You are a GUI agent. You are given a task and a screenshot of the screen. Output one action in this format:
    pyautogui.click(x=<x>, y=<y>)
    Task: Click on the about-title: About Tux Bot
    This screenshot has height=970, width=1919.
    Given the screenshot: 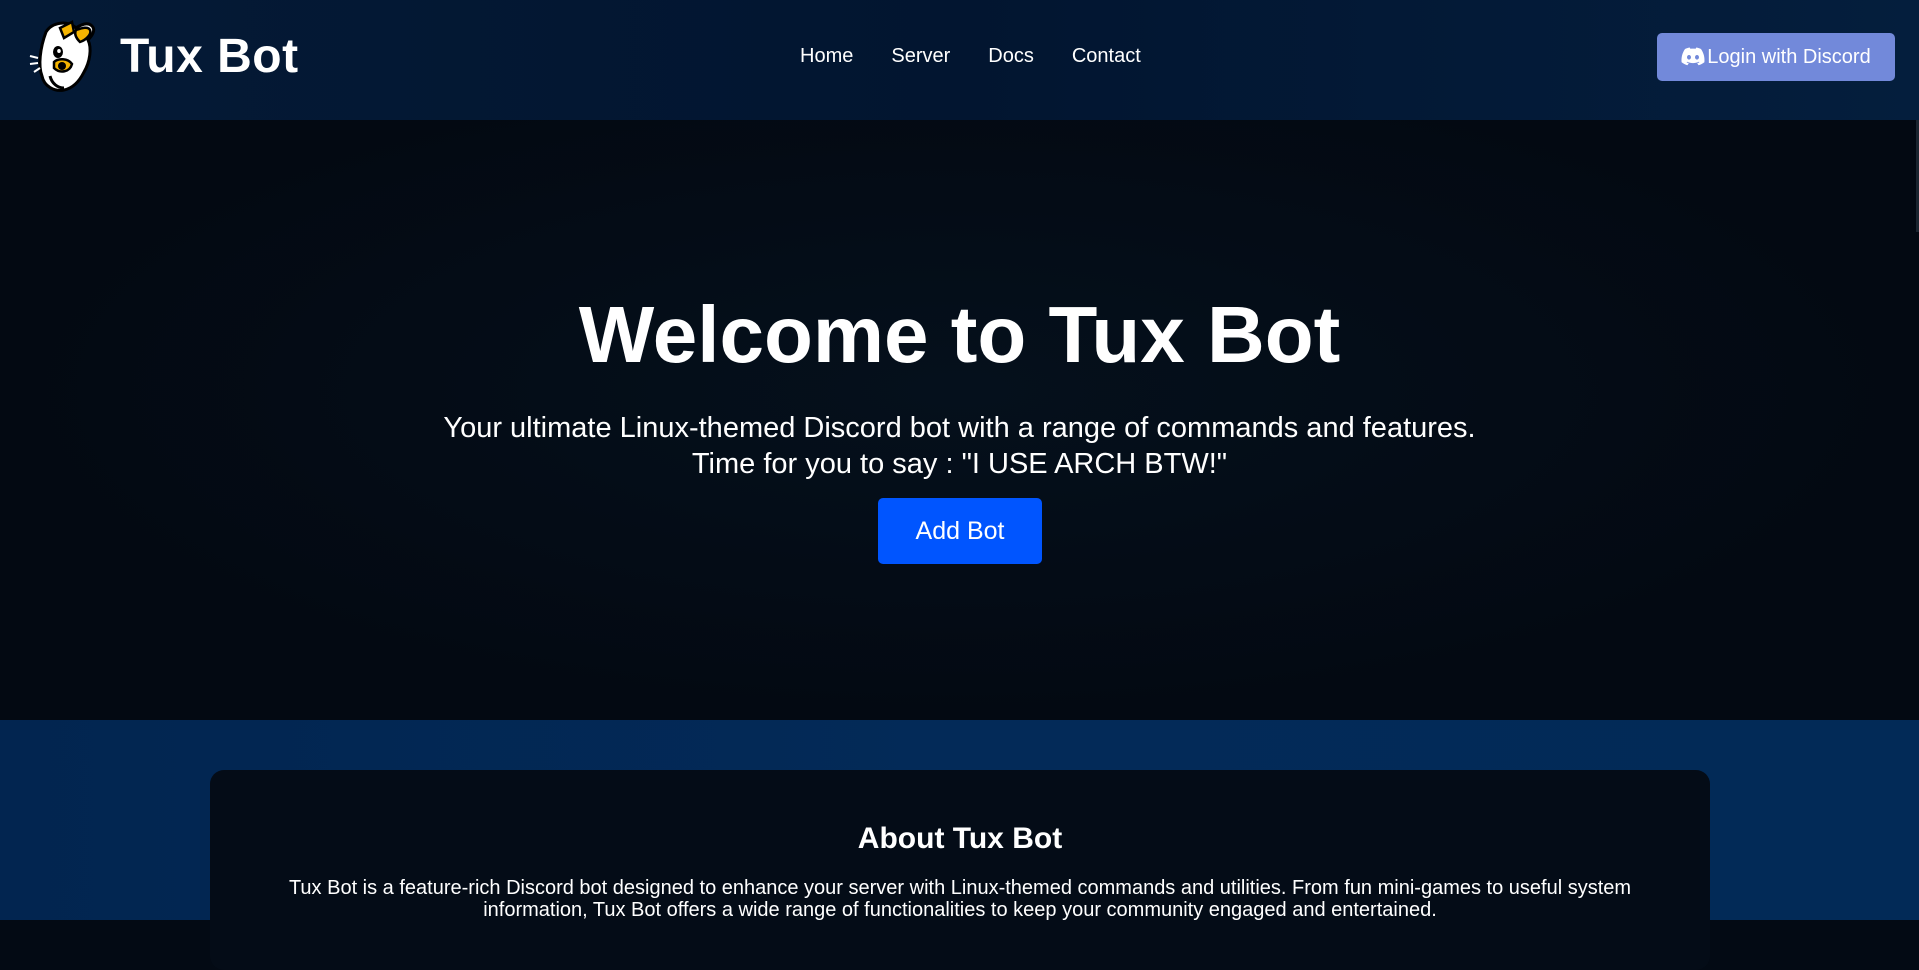 What is the action you would take?
    pyautogui.click(x=960, y=838)
    